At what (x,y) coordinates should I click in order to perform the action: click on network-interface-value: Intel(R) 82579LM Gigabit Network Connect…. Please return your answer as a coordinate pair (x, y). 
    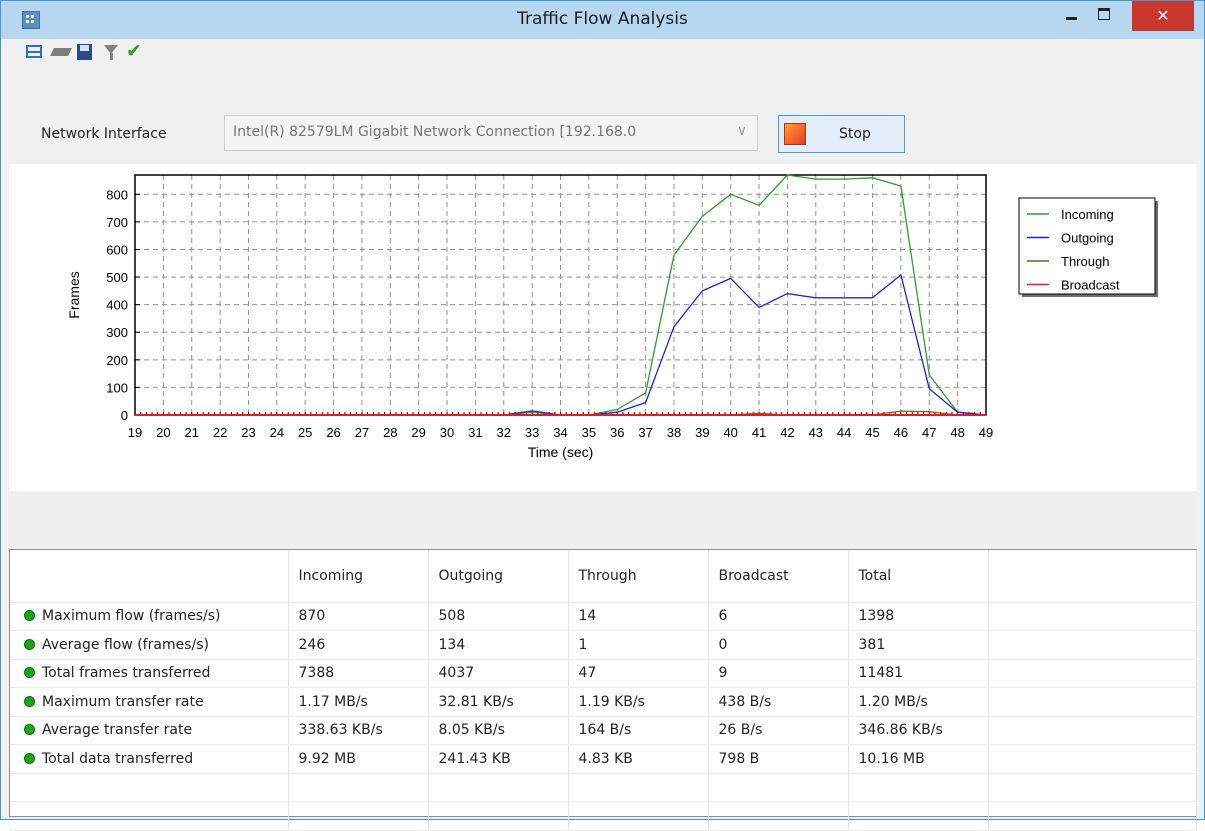
    Looking at the image, I should click on (435, 132).